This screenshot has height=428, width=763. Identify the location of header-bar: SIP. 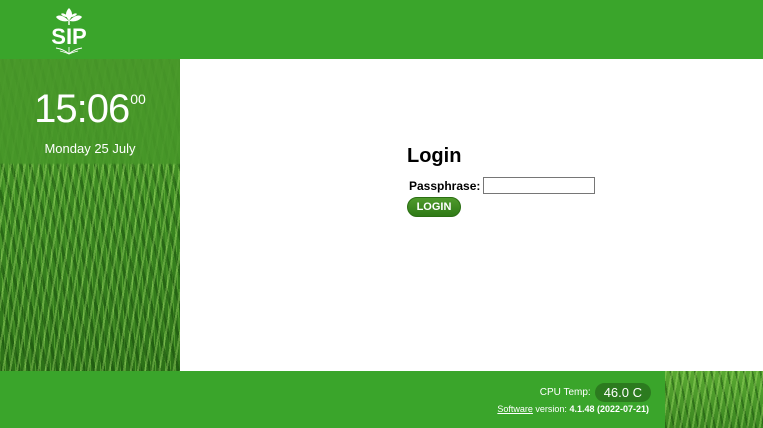
(381, 29).